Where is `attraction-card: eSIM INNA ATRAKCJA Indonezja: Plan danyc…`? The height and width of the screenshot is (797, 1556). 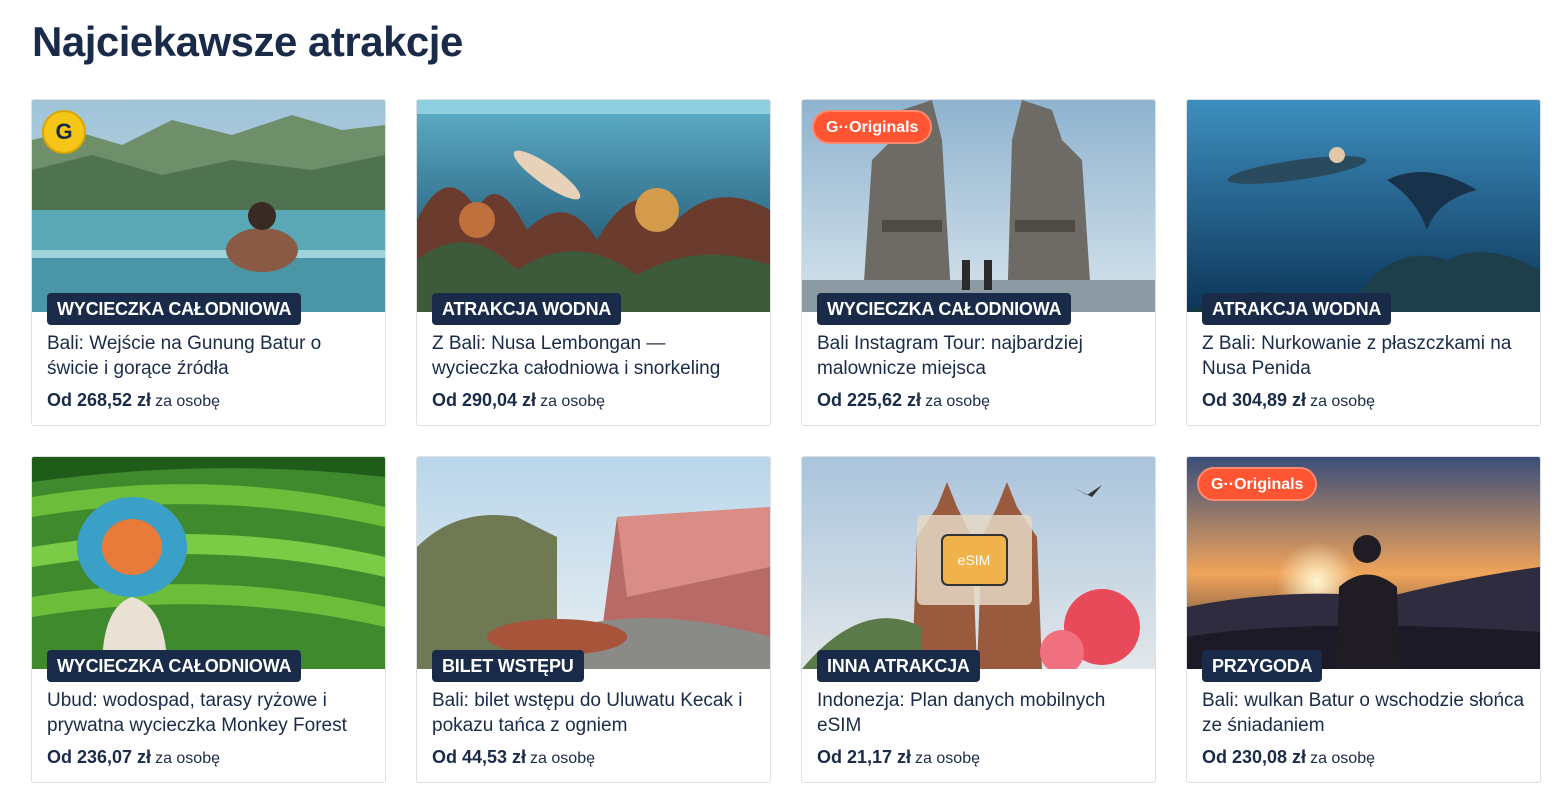
attraction-card: eSIM INNA ATRAKCJA Indonezja: Plan danyc… is located at coordinates (978, 619).